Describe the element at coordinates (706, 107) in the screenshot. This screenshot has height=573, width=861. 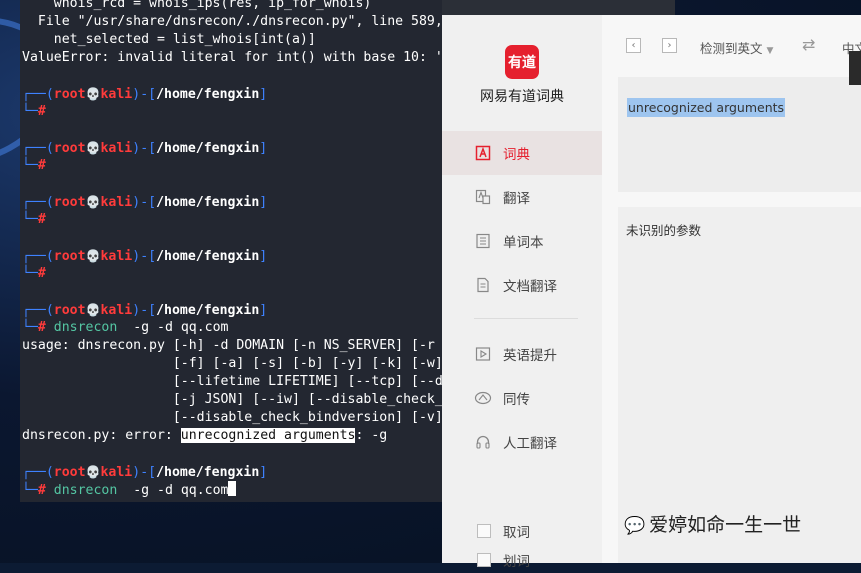
I see `selected-source-text: unrecognized arguments` at that location.